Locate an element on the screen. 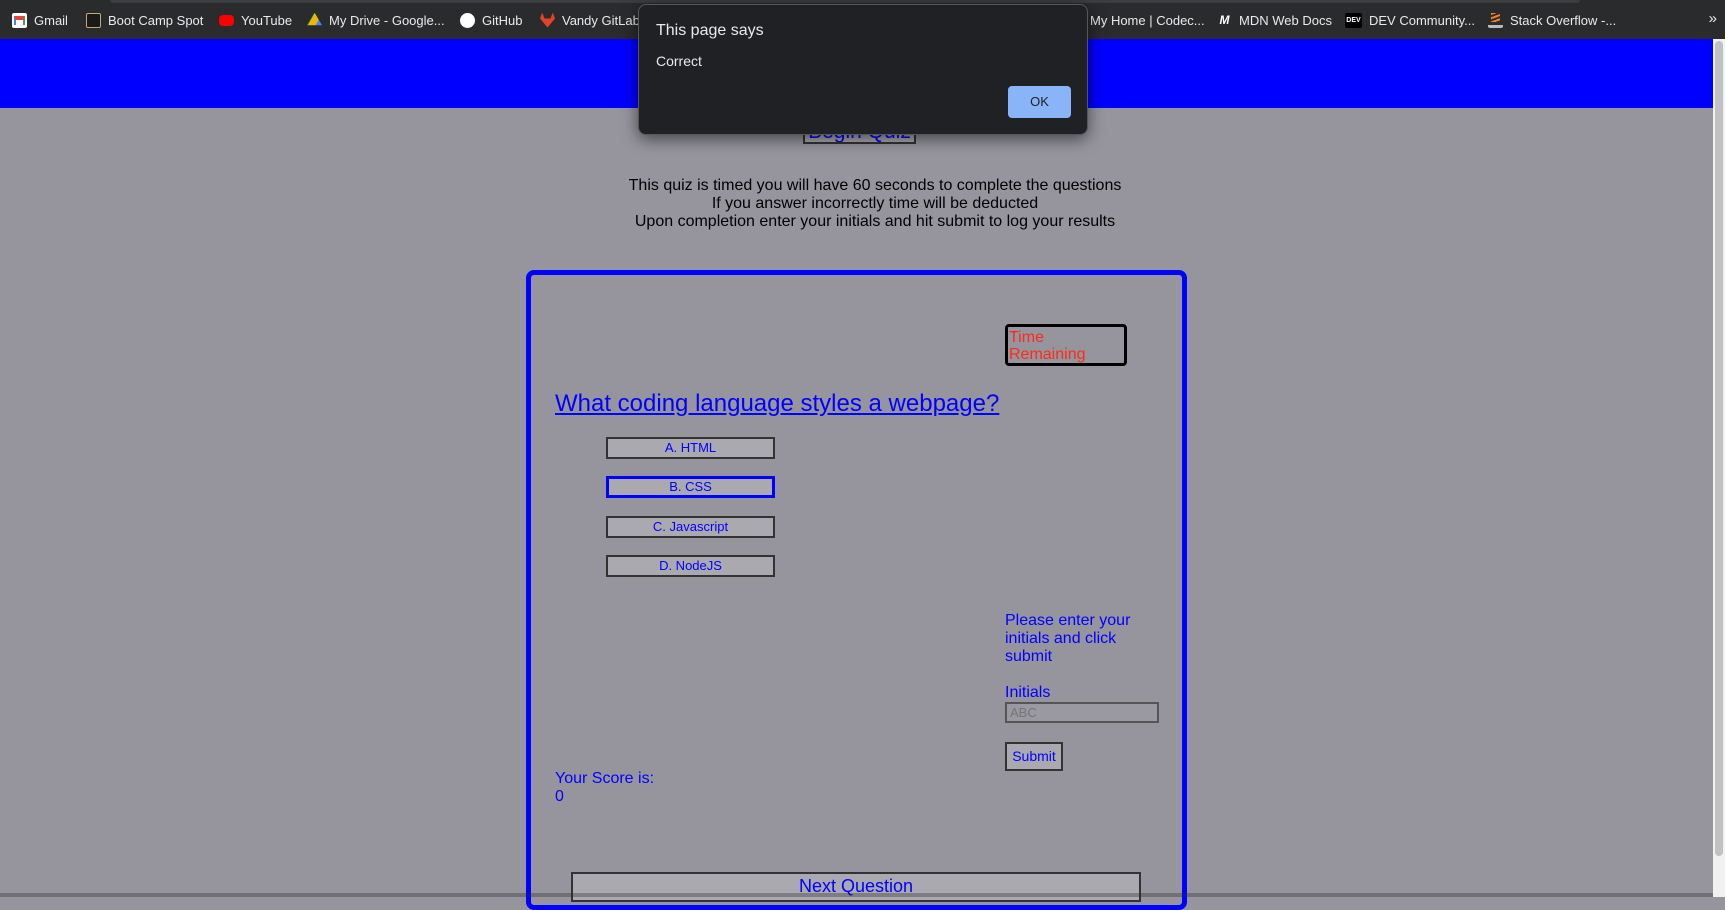 The height and width of the screenshot is (910, 1725). submit-button: Submit is located at coordinates (1034, 756).